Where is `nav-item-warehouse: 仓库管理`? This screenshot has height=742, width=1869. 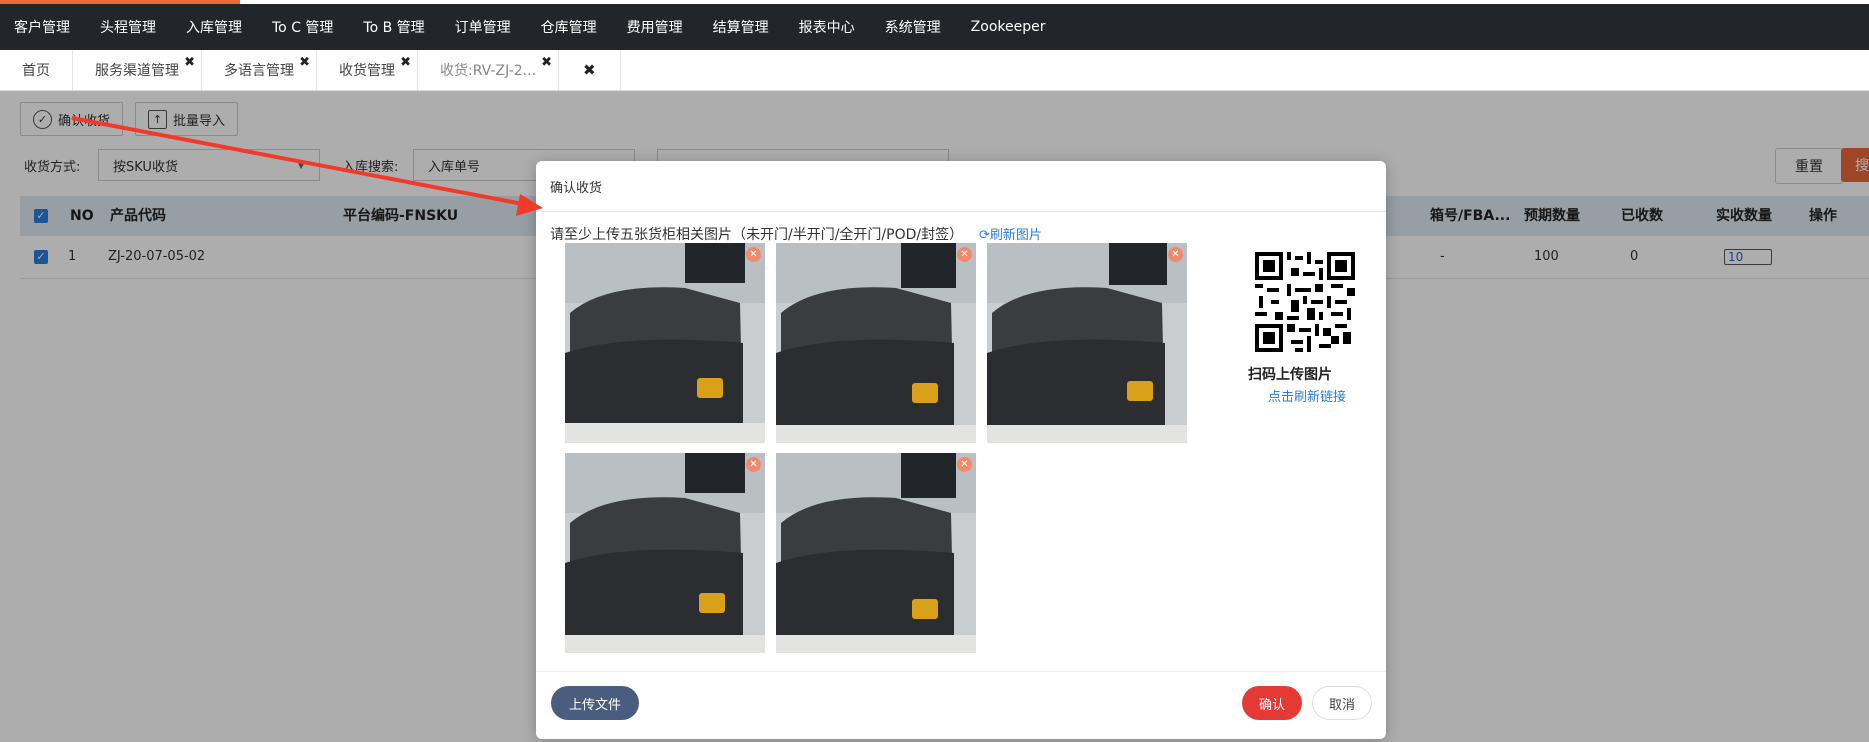 nav-item-warehouse: 仓库管理 is located at coordinates (569, 27).